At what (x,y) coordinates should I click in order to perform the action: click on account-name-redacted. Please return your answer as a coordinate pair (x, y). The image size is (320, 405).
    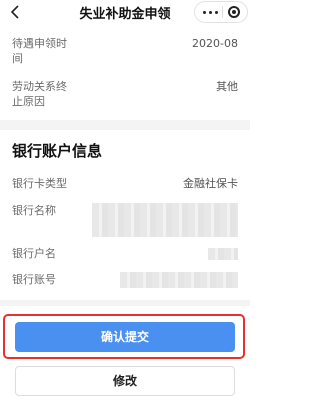
    Looking at the image, I should click on (223, 254).